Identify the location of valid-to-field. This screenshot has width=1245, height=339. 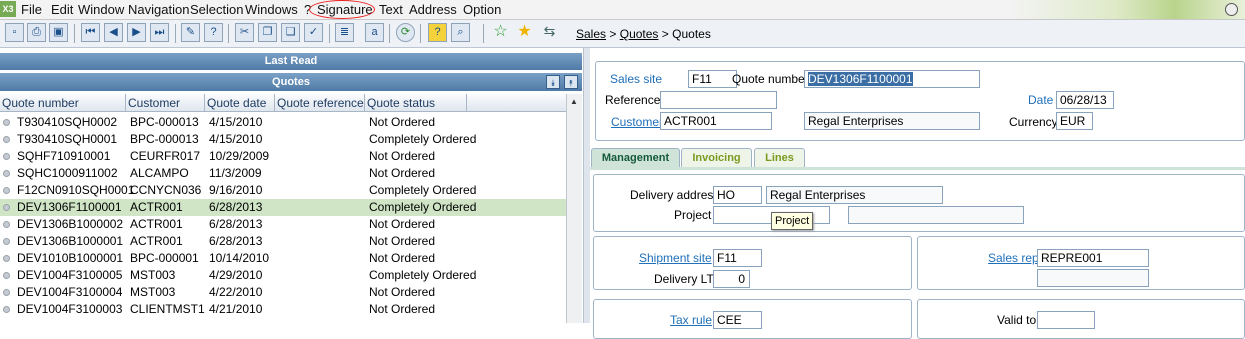
(1066, 320).